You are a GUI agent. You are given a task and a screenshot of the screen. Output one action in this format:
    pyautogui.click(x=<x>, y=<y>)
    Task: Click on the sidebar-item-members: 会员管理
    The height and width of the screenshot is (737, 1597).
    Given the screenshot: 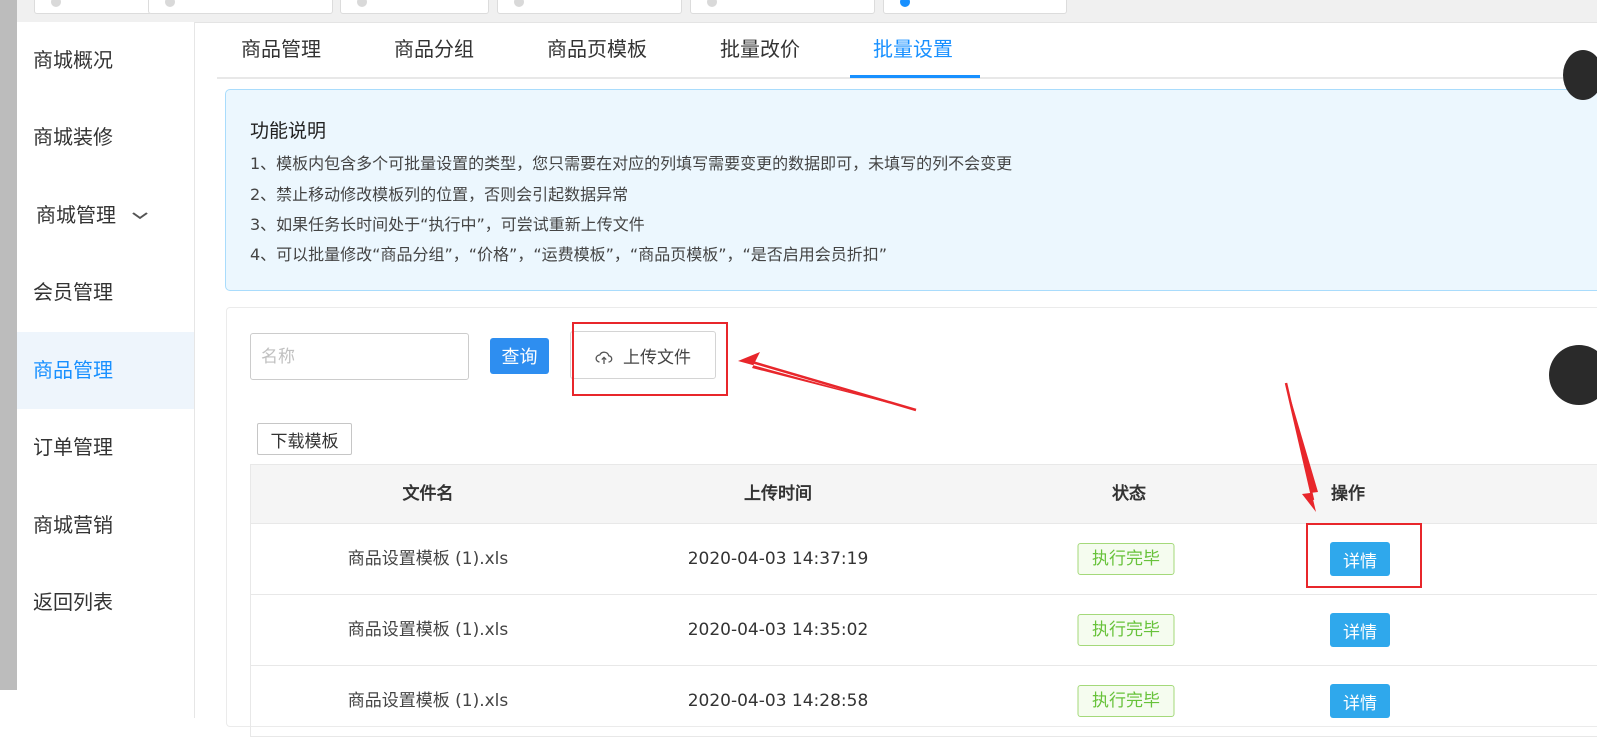 What is the action you would take?
    pyautogui.click(x=105, y=292)
    